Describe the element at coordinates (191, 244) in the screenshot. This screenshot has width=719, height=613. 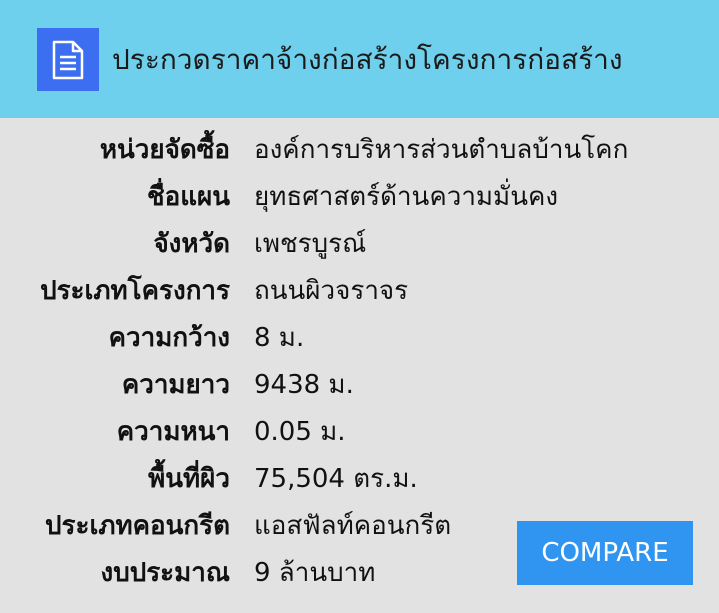
I see `detail-label: จังหวัด` at that location.